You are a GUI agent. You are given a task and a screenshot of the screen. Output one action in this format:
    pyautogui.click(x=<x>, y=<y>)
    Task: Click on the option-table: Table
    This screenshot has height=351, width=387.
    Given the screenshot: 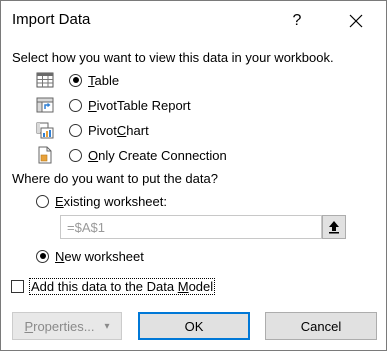 What is the action you would take?
    pyautogui.click(x=94, y=80)
    